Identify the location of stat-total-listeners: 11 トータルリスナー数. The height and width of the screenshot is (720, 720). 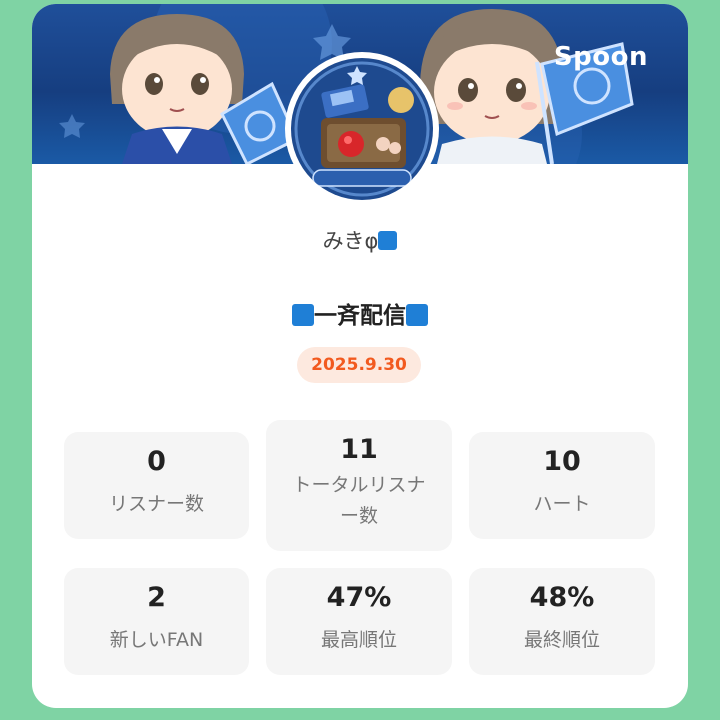
(359, 485).